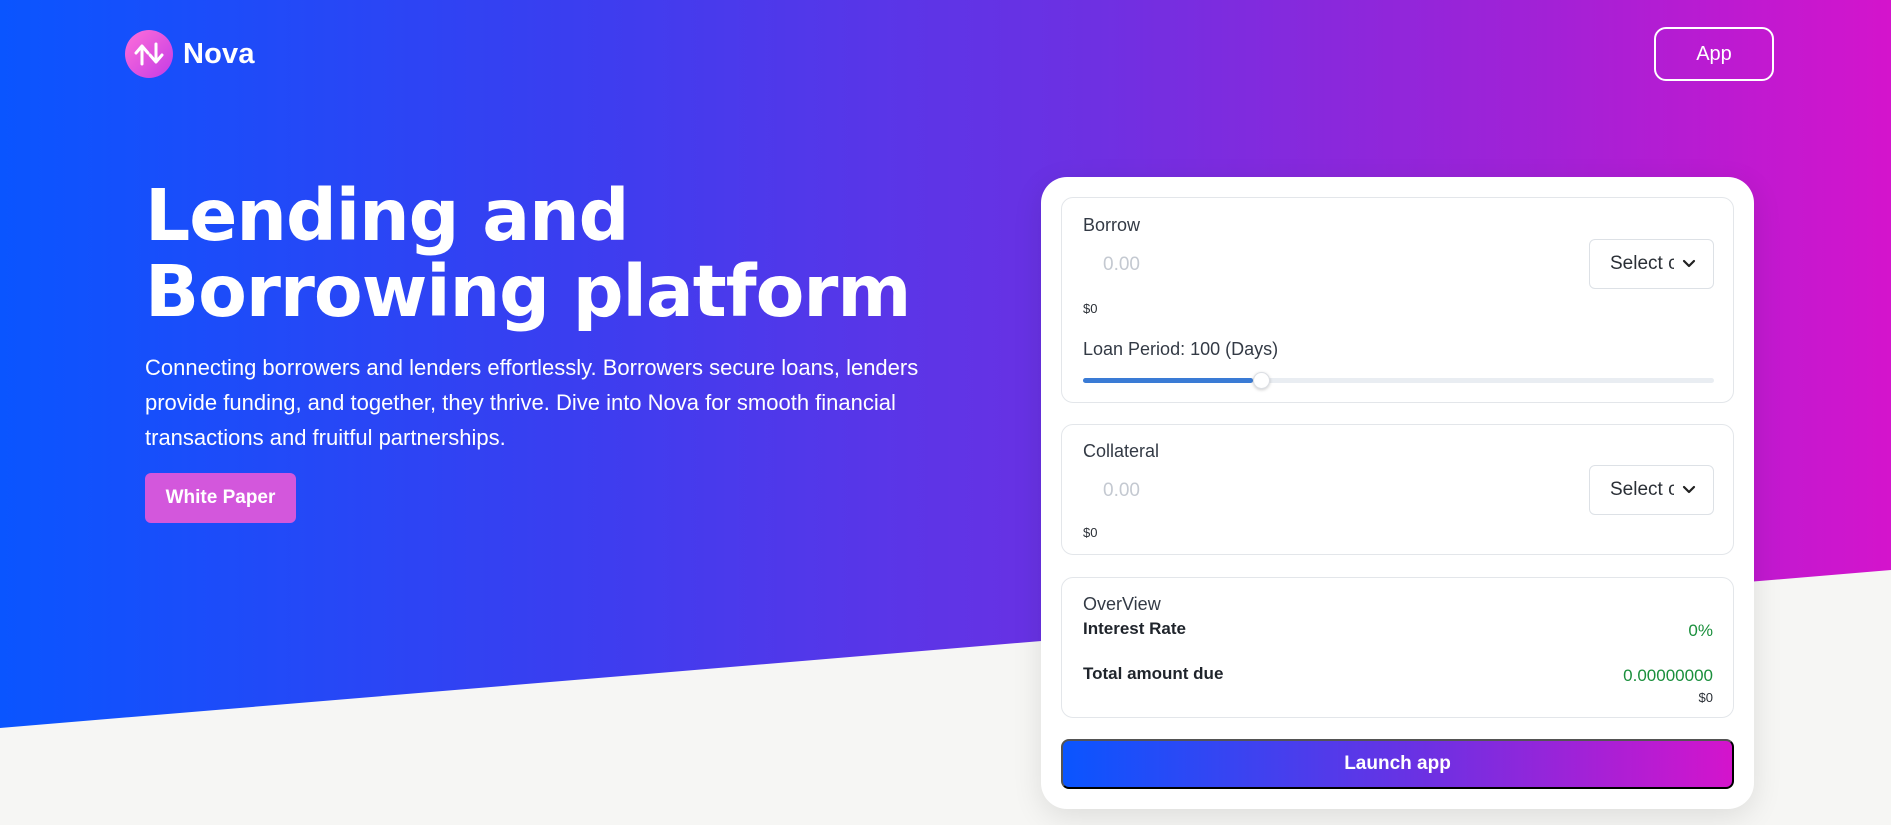 Image resolution: width=1891 pixels, height=825 pixels. Describe the element at coordinates (1112, 225) in the screenshot. I see `borrow-label: Borrow` at that location.